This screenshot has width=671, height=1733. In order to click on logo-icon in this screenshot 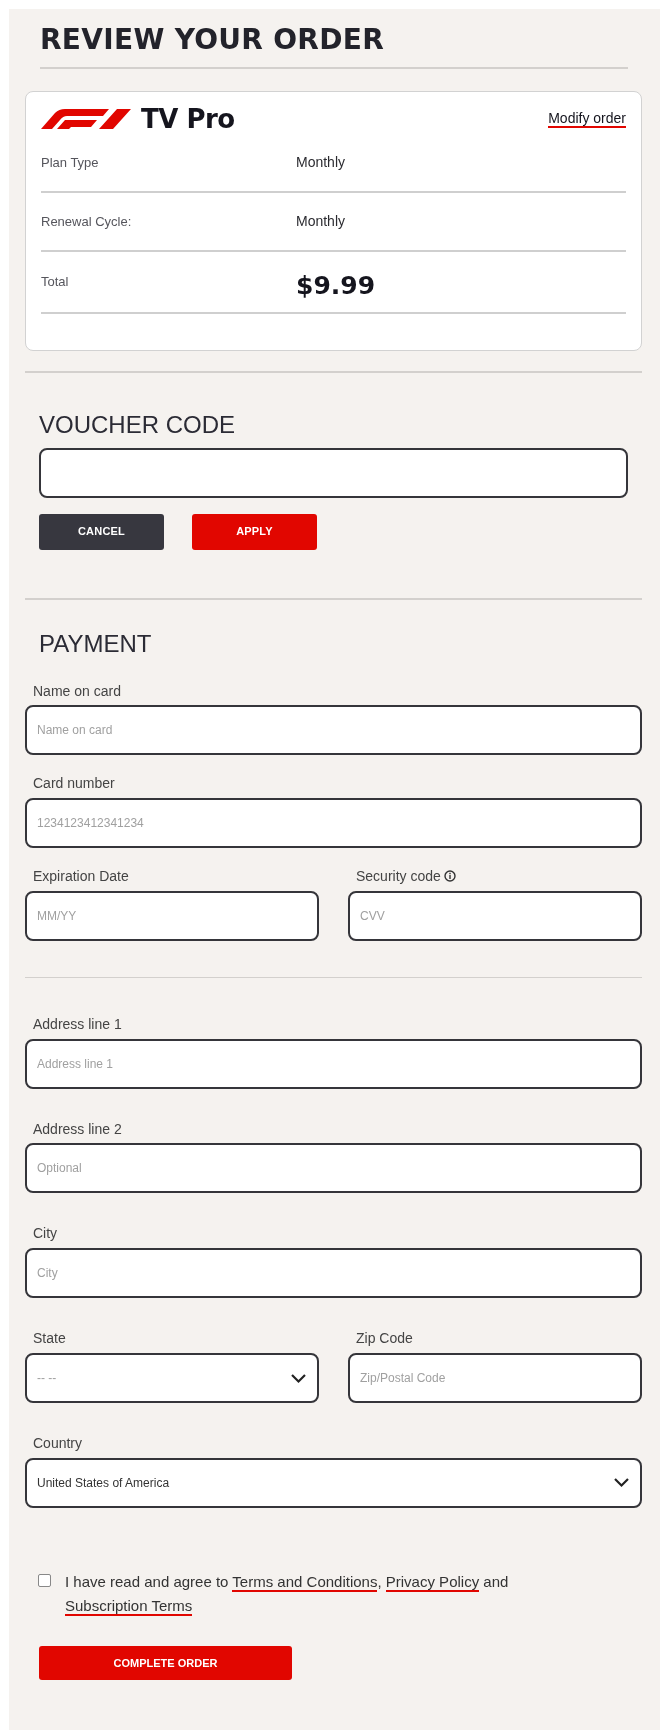, I will do `click(87, 119)`.